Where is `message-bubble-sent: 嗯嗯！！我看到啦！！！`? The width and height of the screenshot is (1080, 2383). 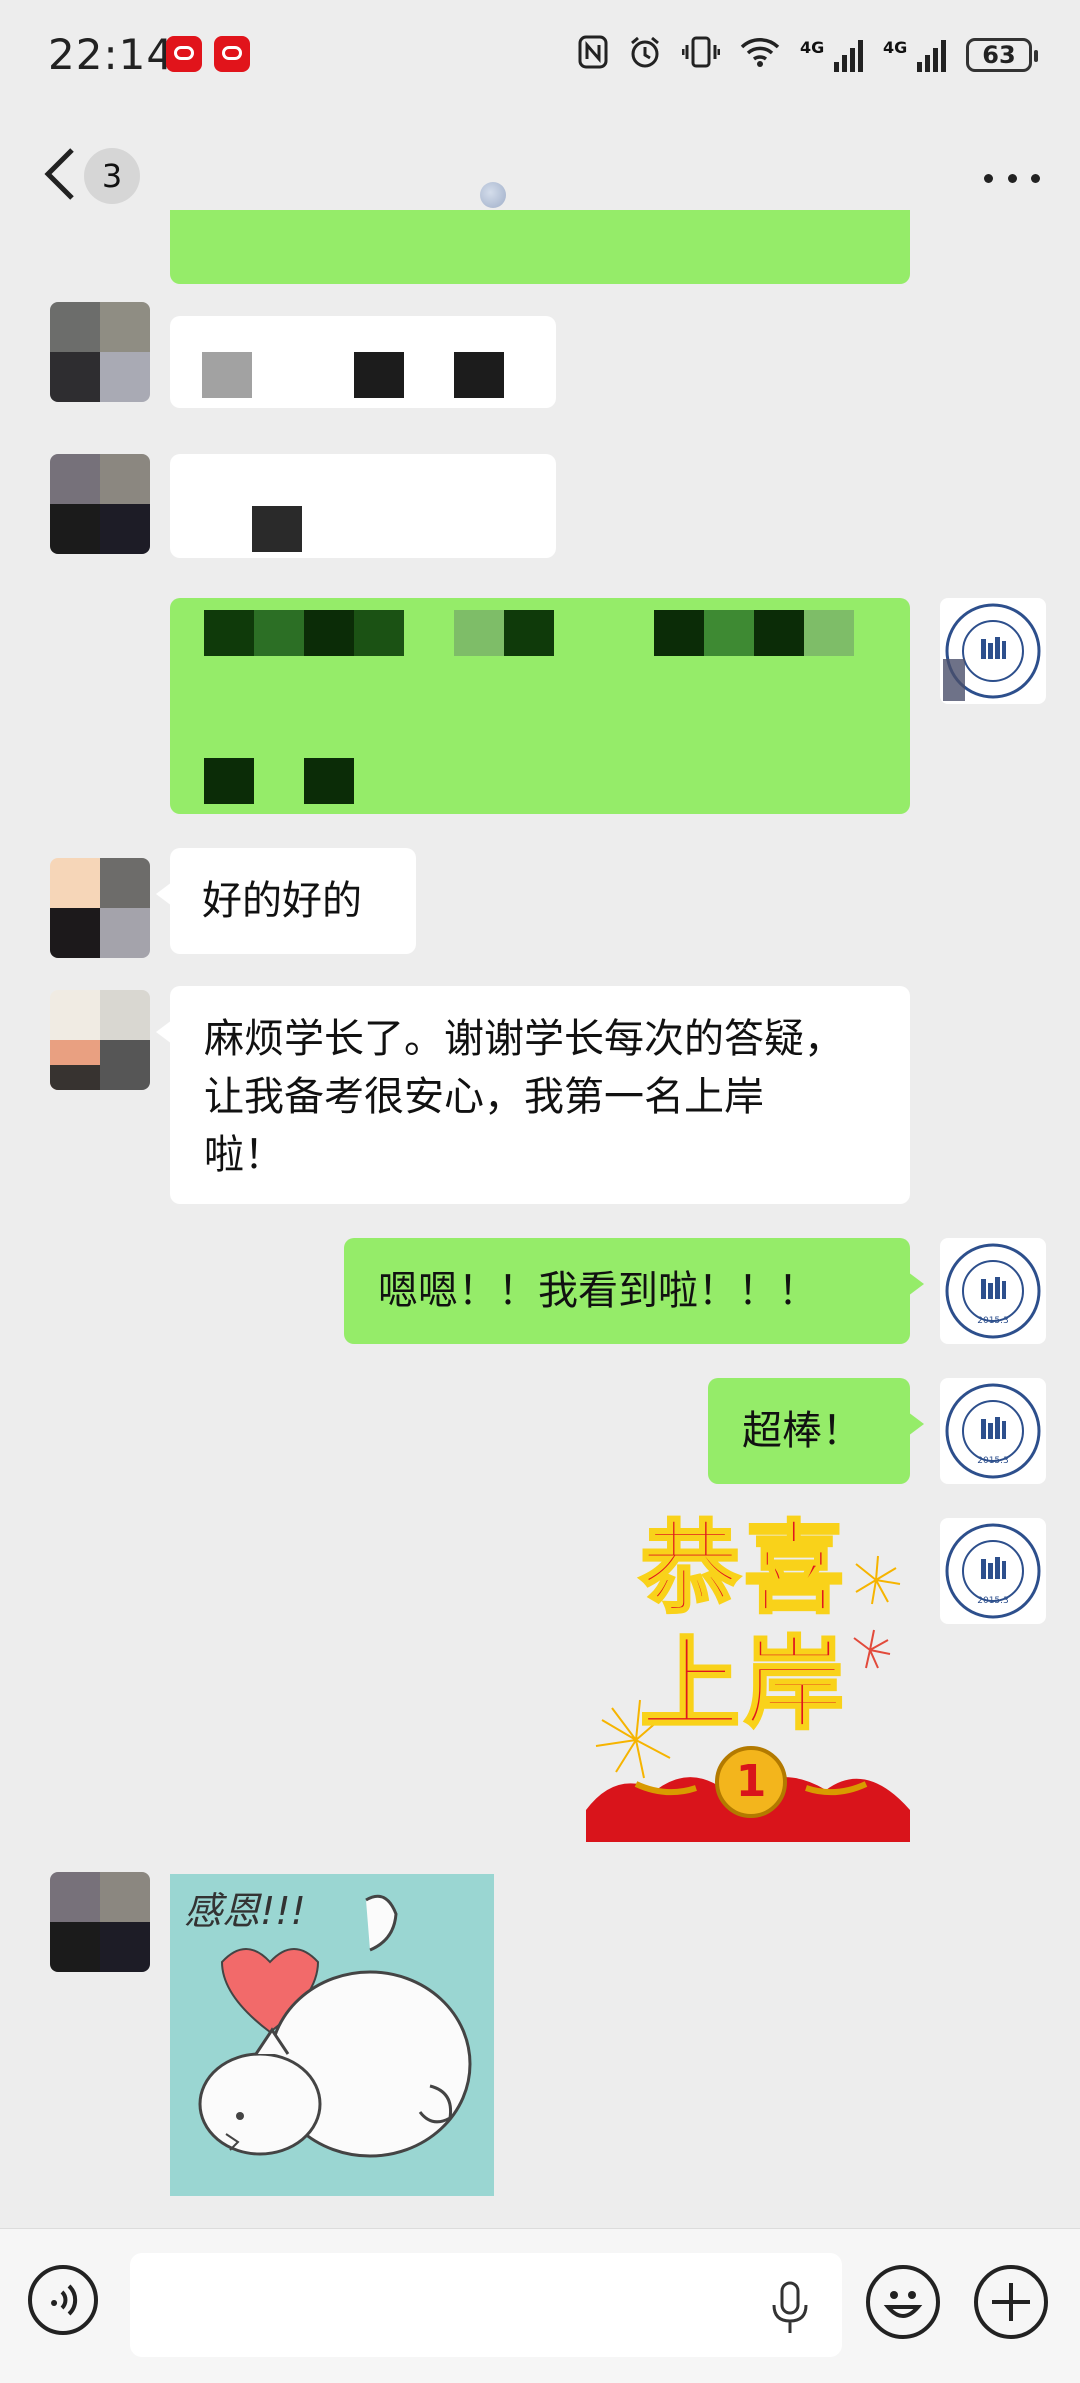
message-bubble-sent: 嗯嗯！！我看到啦！！！ is located at coordinates (634, 1291).